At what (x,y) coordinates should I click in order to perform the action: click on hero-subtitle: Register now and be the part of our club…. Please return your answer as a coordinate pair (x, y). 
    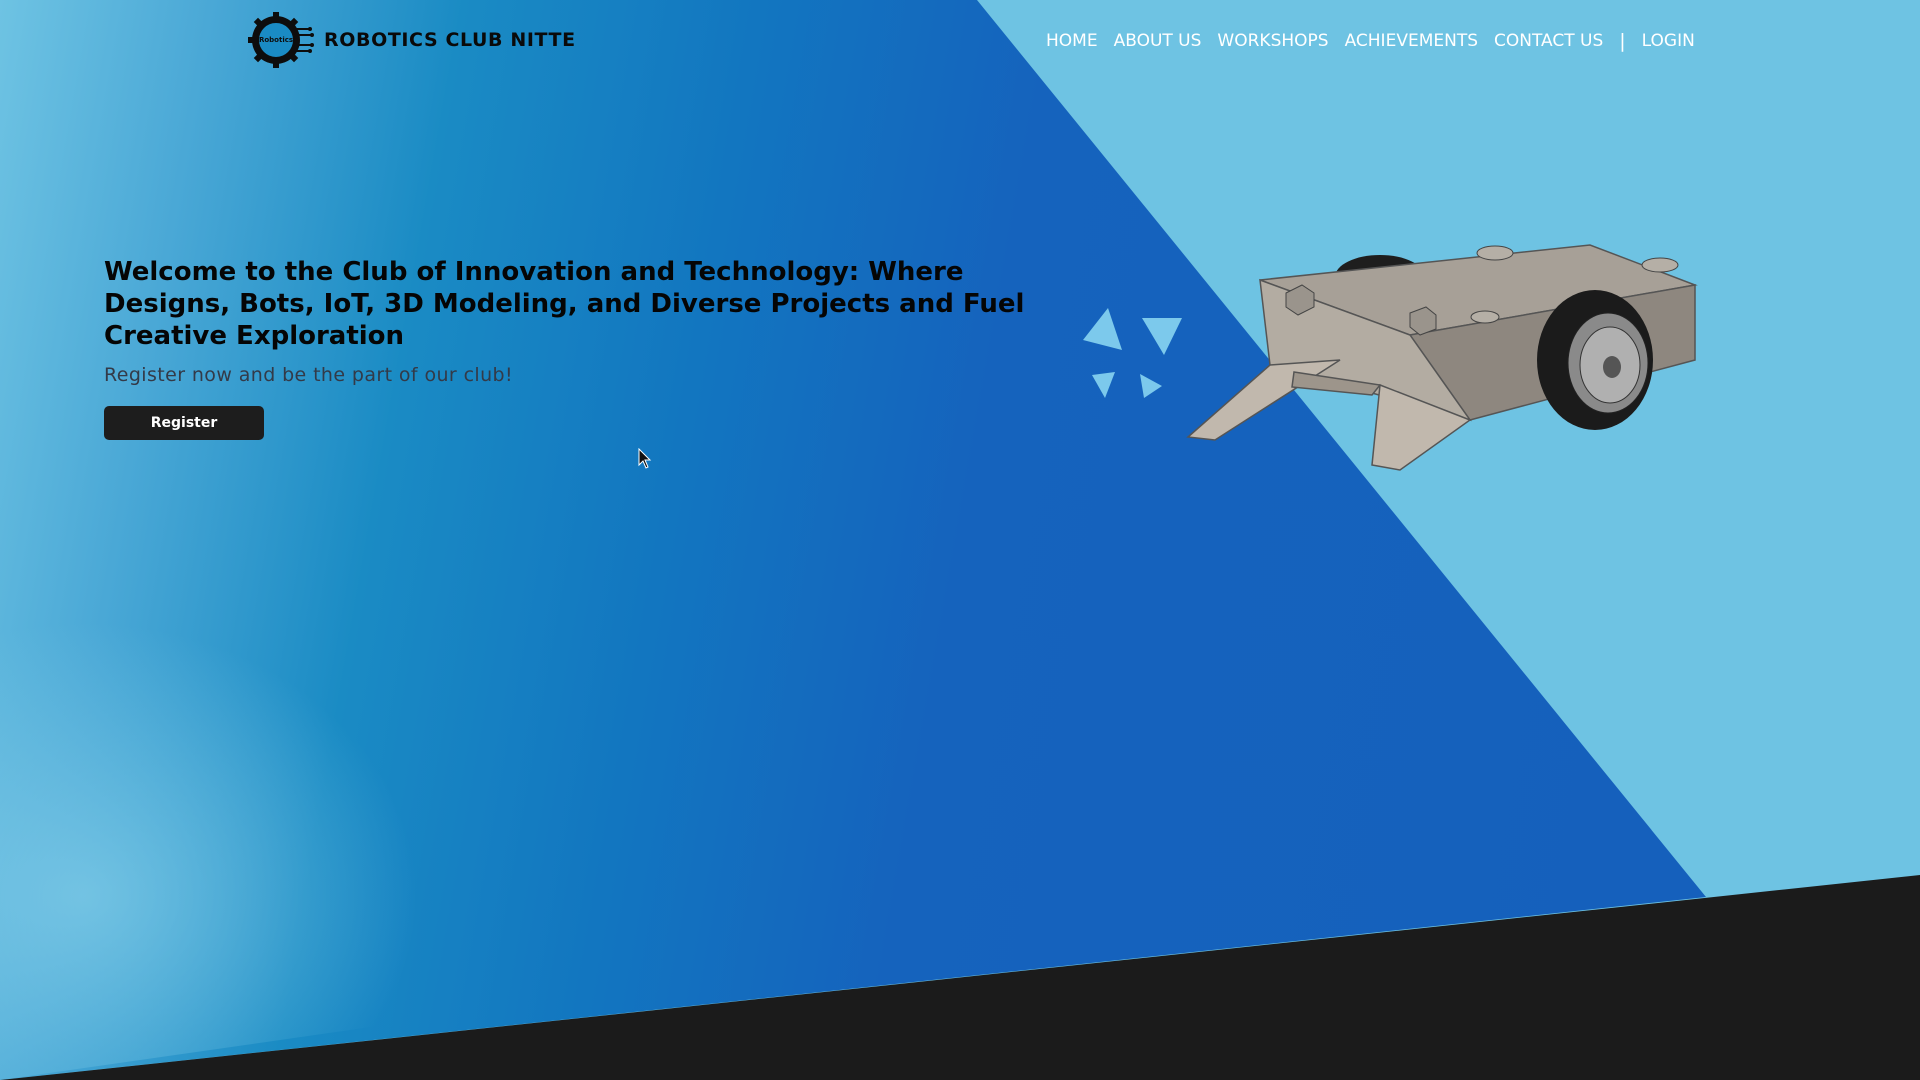
    Looking at the image, I should click on (309, 375).